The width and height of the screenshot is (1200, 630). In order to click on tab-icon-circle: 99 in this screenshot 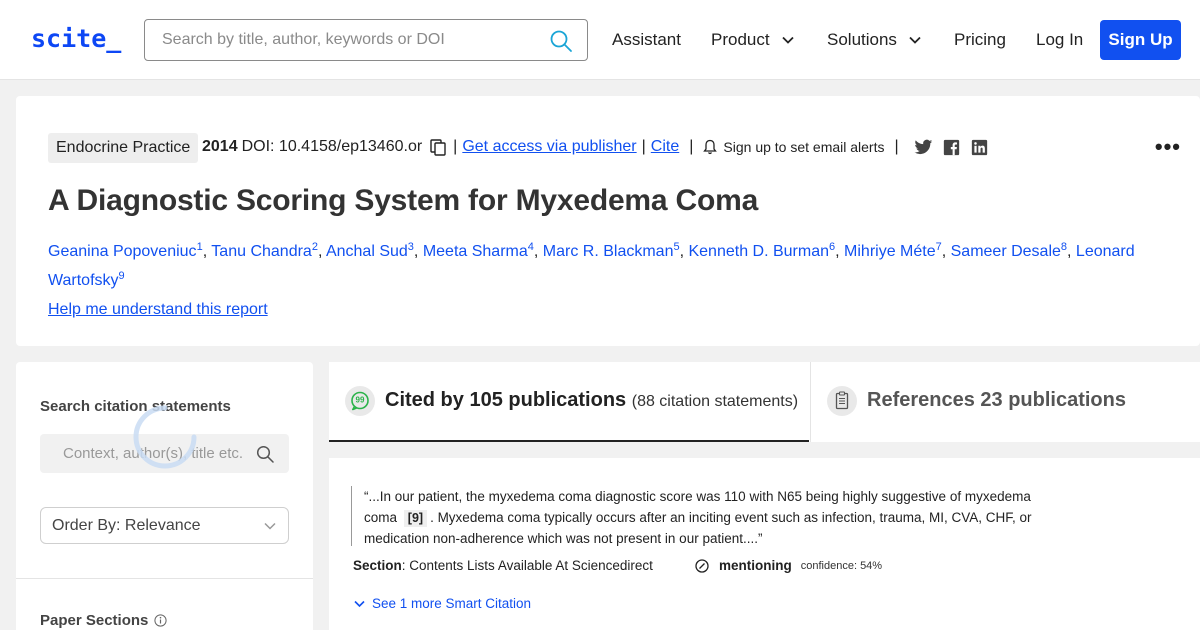, I will do `click(360, 401)`.